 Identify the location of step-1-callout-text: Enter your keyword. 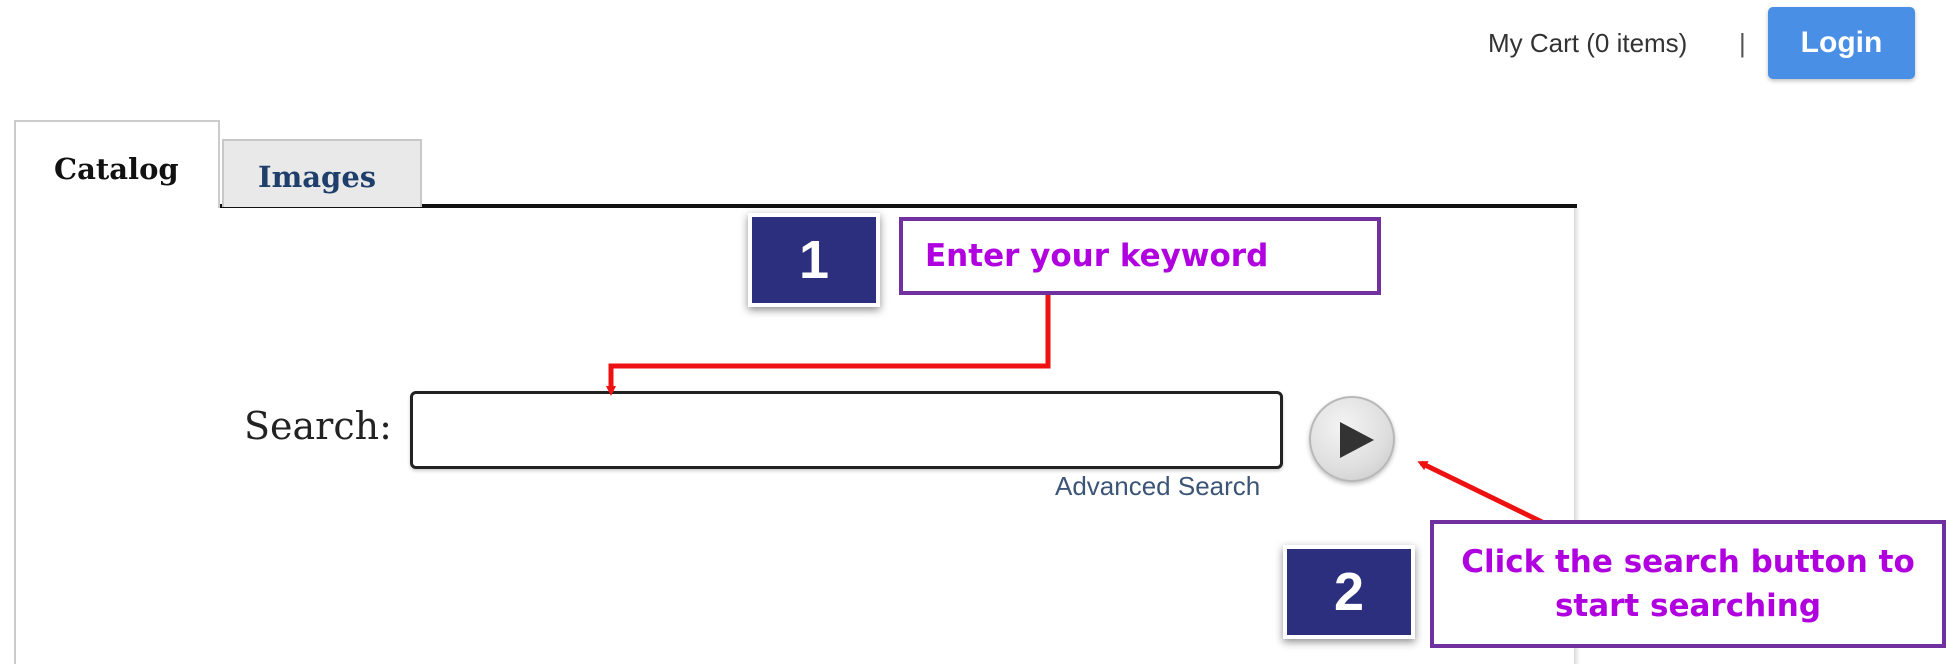
(1097, 256).